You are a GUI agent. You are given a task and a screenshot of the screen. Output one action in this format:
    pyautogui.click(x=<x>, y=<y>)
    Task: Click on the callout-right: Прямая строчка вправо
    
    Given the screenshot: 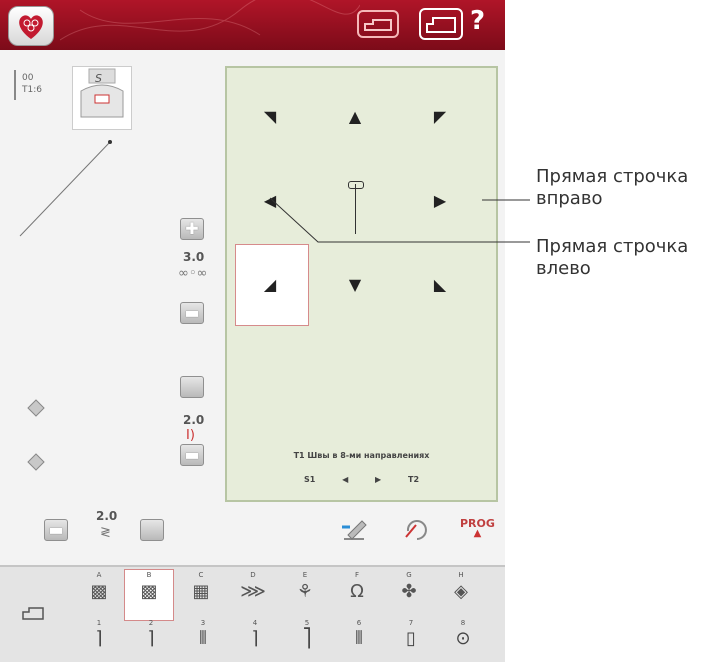 What is the action you would take?
    pyautogui.click(x=612, y=188)
    